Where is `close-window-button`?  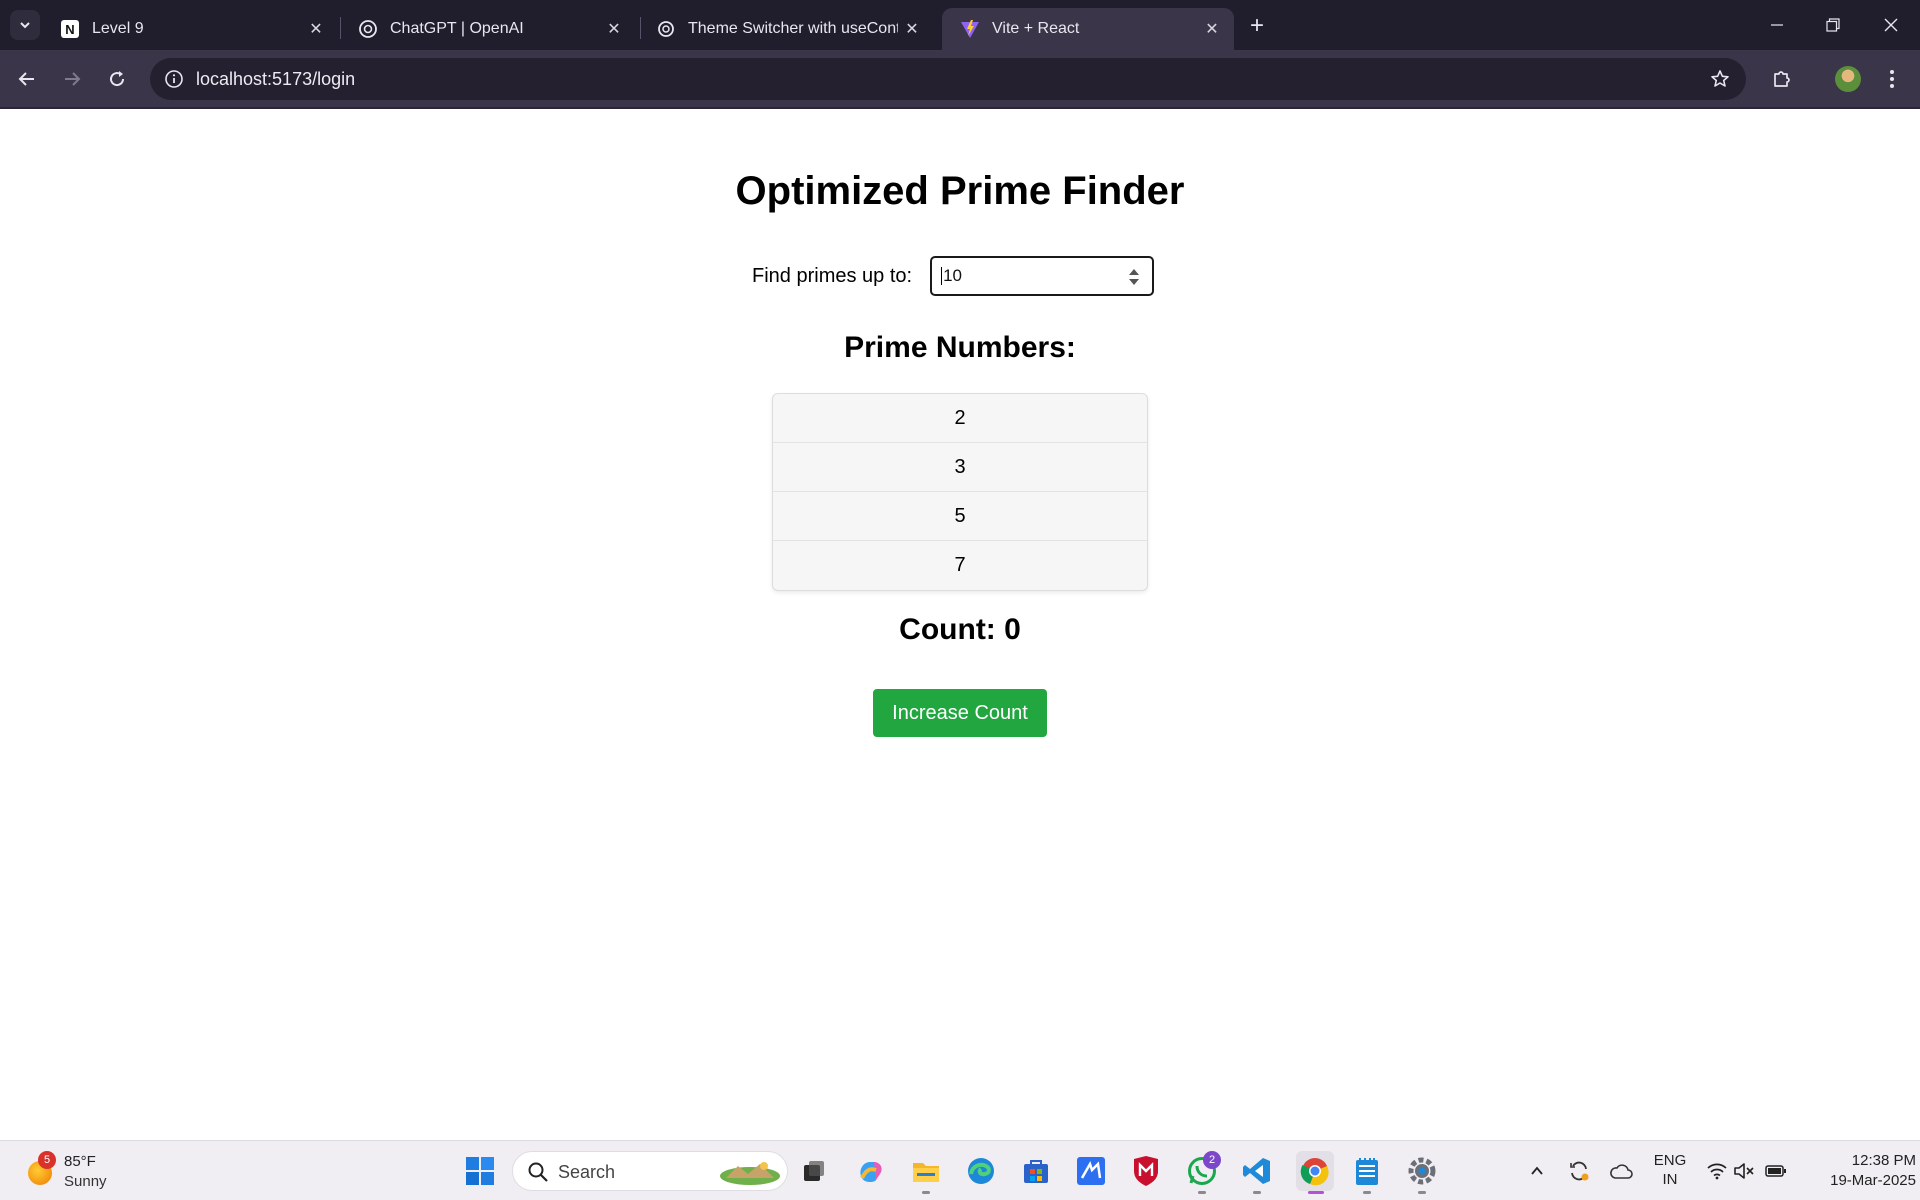 close-window-button is located at coordinates (1891, 25).